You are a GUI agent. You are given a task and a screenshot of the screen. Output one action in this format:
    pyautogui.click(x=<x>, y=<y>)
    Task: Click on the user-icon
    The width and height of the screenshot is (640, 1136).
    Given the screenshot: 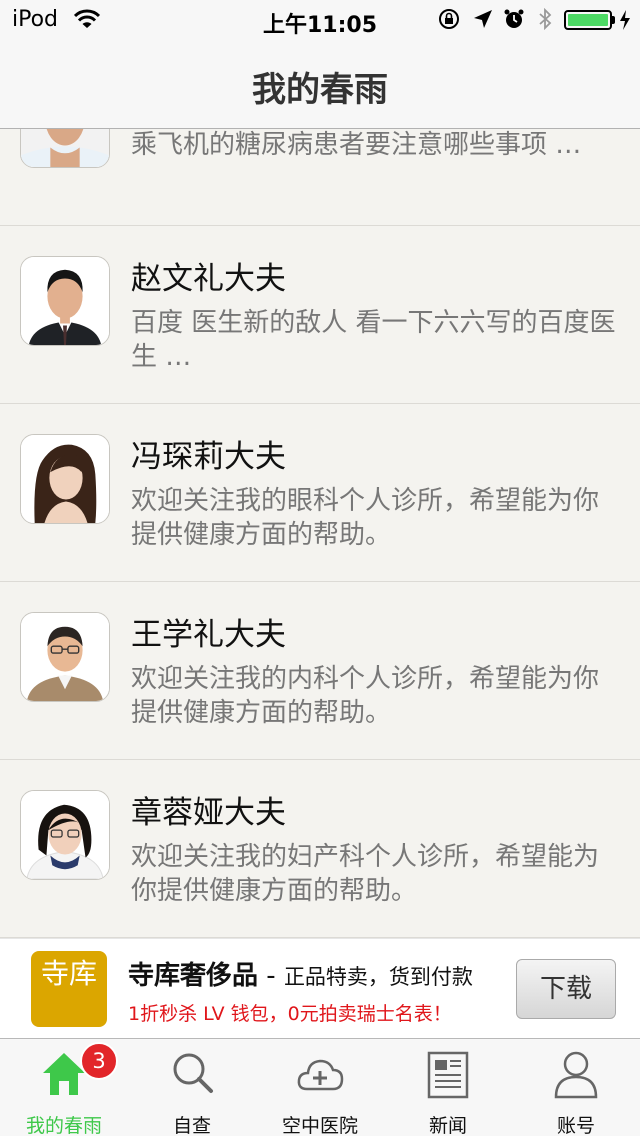 What is the action you would take?
    pyautogui.click(x=576, y=1075)
    